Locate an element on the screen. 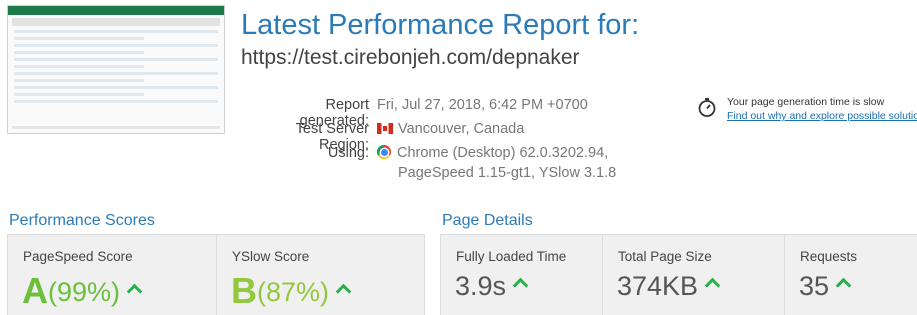  pagespeed-score-cell: PageSpeed Score A(99%) is located at coordinates (112, 275).